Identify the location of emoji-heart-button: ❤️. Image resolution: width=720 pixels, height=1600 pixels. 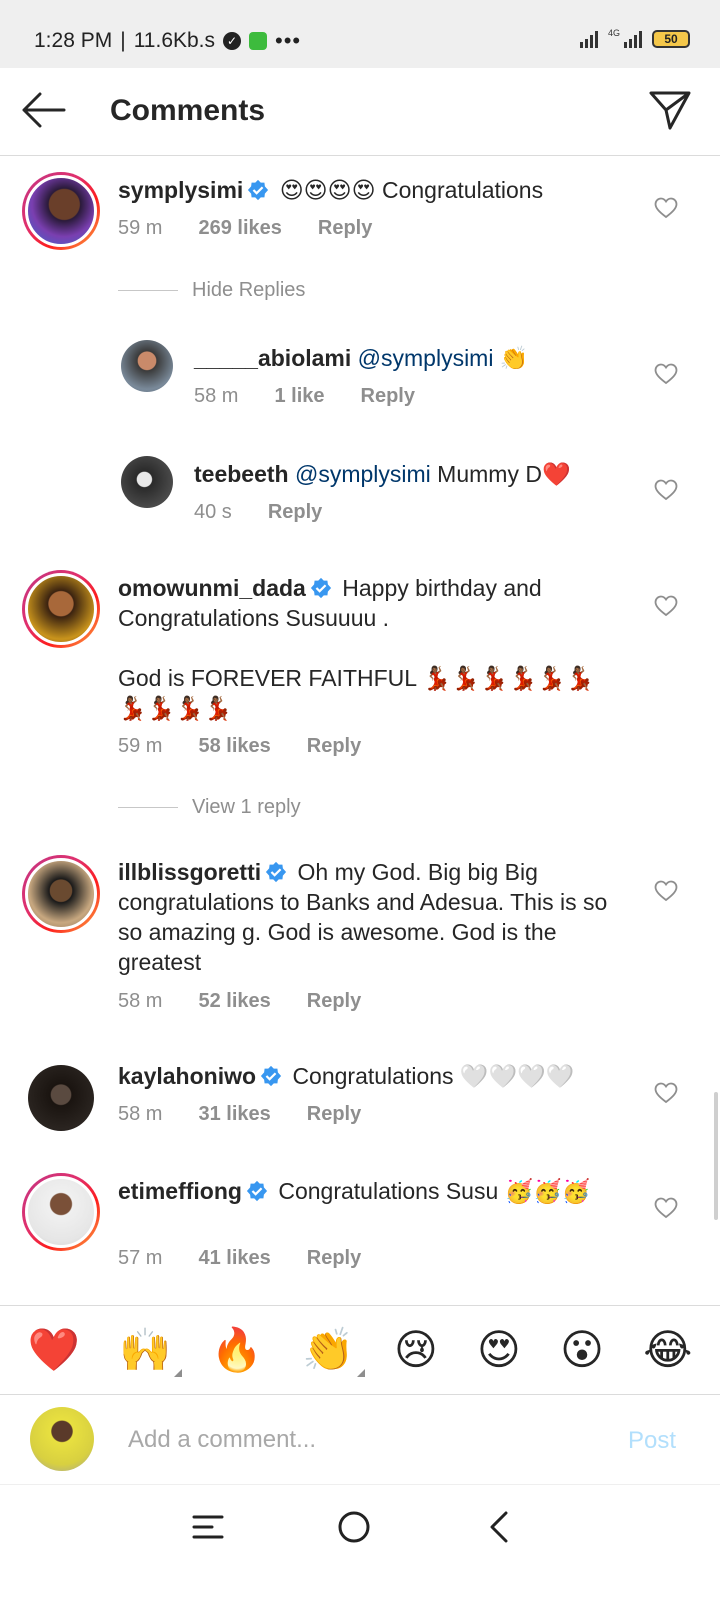
(54, 1350).